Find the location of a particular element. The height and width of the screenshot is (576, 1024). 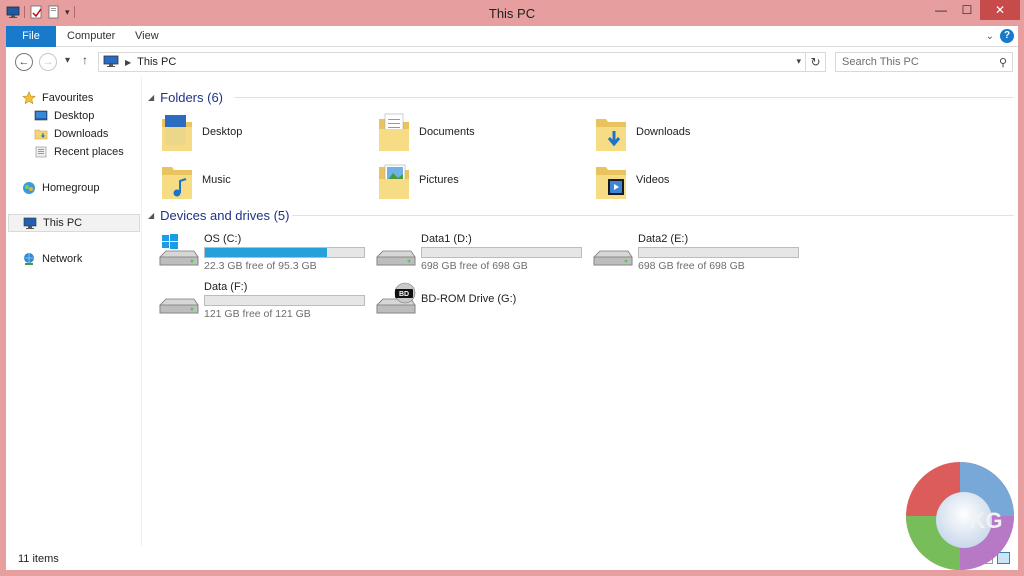

drive-tile-d: Data1 (D:) 698 GB free of 698 GB is located at coordinates (481, 252).